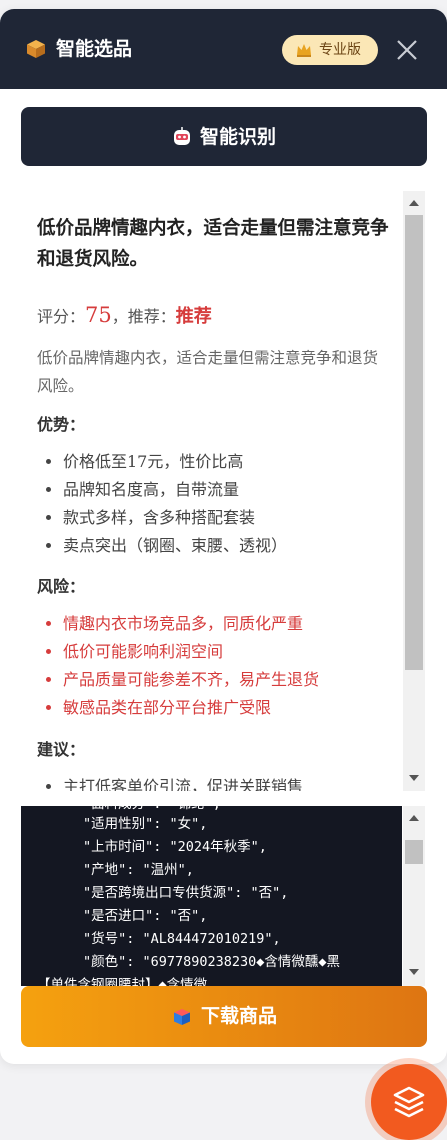  What do you see at coordinates (213, 244) in the screenshot?
I see `analysis-headline: 低价品牌情趣内衣，适合走量但需注意竞争和退货风险。` at bounding box center [213, 244].